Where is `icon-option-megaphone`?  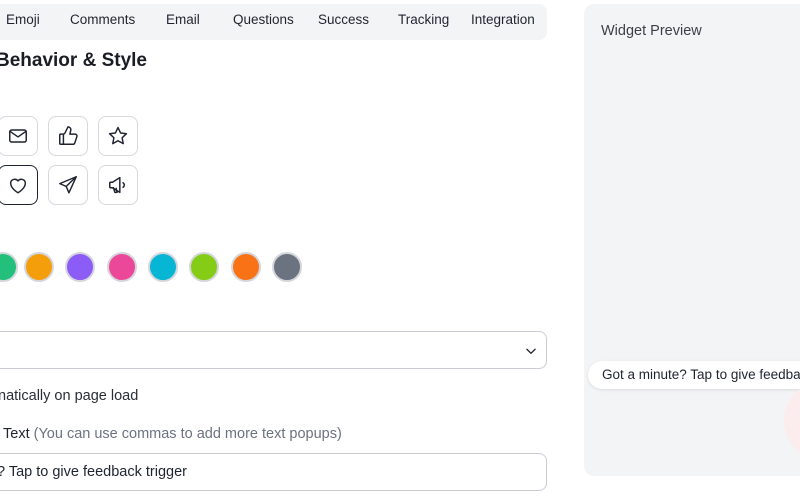 icon-option-megaphone is located at coordinates (118, 185).